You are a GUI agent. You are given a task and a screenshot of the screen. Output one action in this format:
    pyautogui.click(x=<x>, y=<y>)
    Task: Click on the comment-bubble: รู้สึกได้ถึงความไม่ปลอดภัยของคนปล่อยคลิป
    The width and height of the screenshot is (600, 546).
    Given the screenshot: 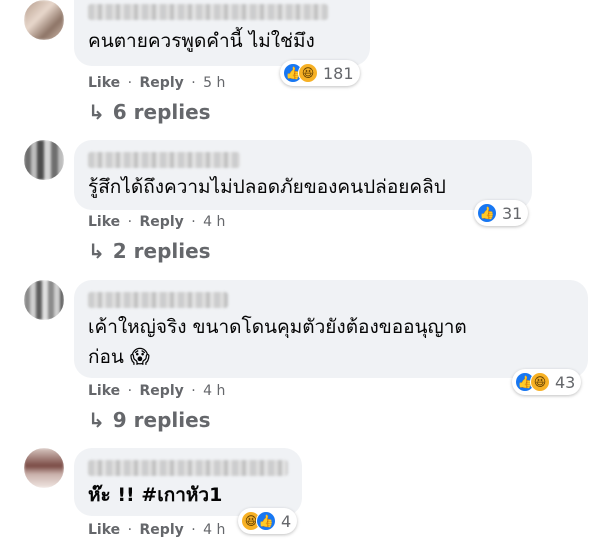 What is the action you would take?
    pyautogui.click(x=303, y=175)
    